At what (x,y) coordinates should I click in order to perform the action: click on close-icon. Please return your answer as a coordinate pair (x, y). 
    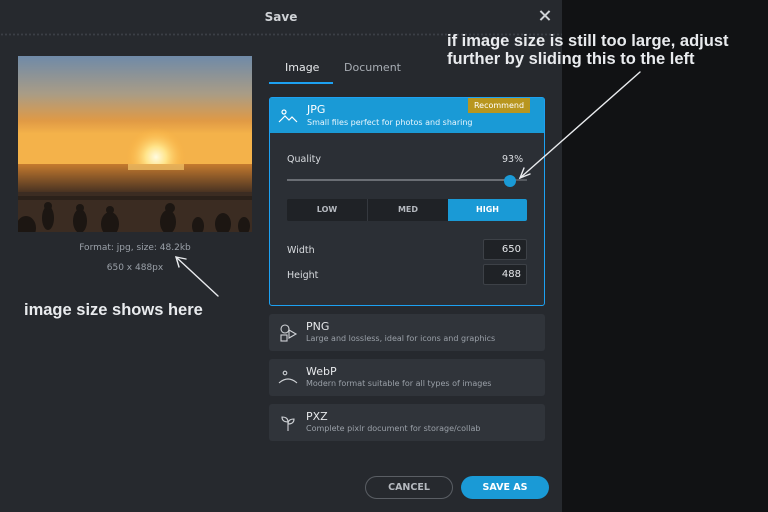
    Looking at the image, I should click on (545, 16).